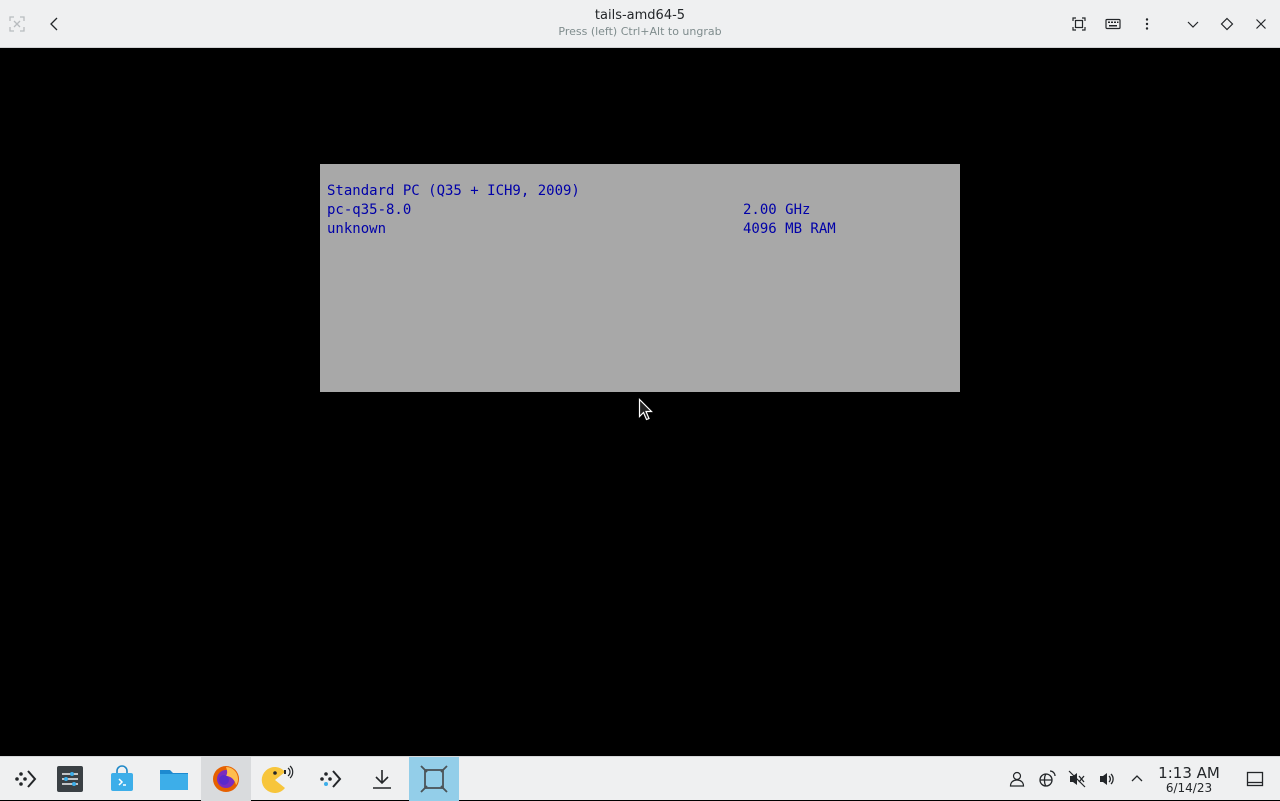  Describe the element at coordinates (25, 779) in the screenshot. I see `application-launcher-icon` at that location.